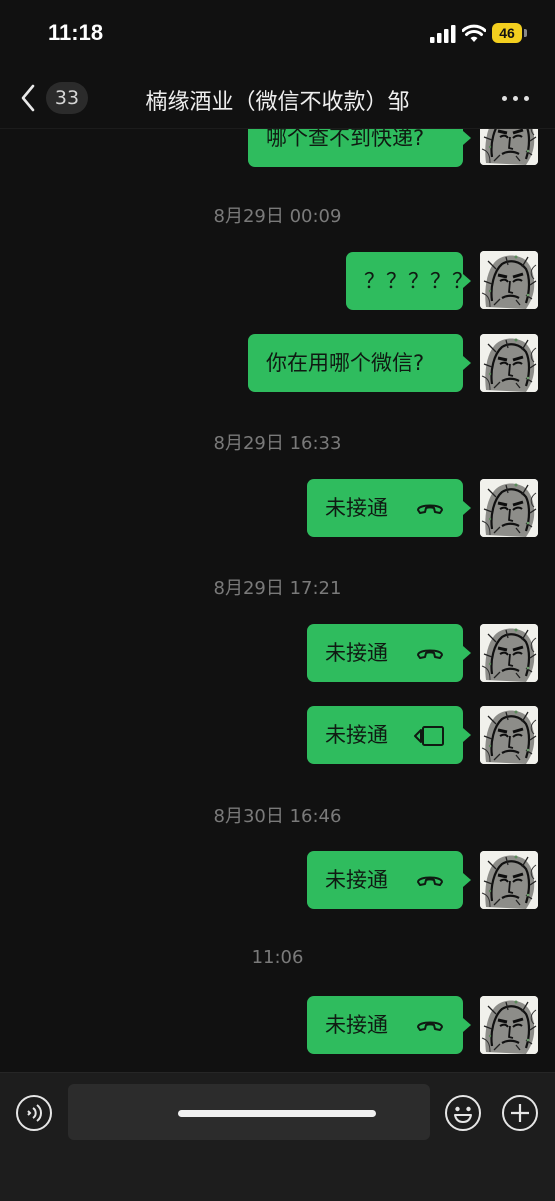 This screenshot has width=555, height=1201. What do you see at coordinates (277, 1113) in the screenshot?
I see `home-indicator` at bounding box center [277, 1113].